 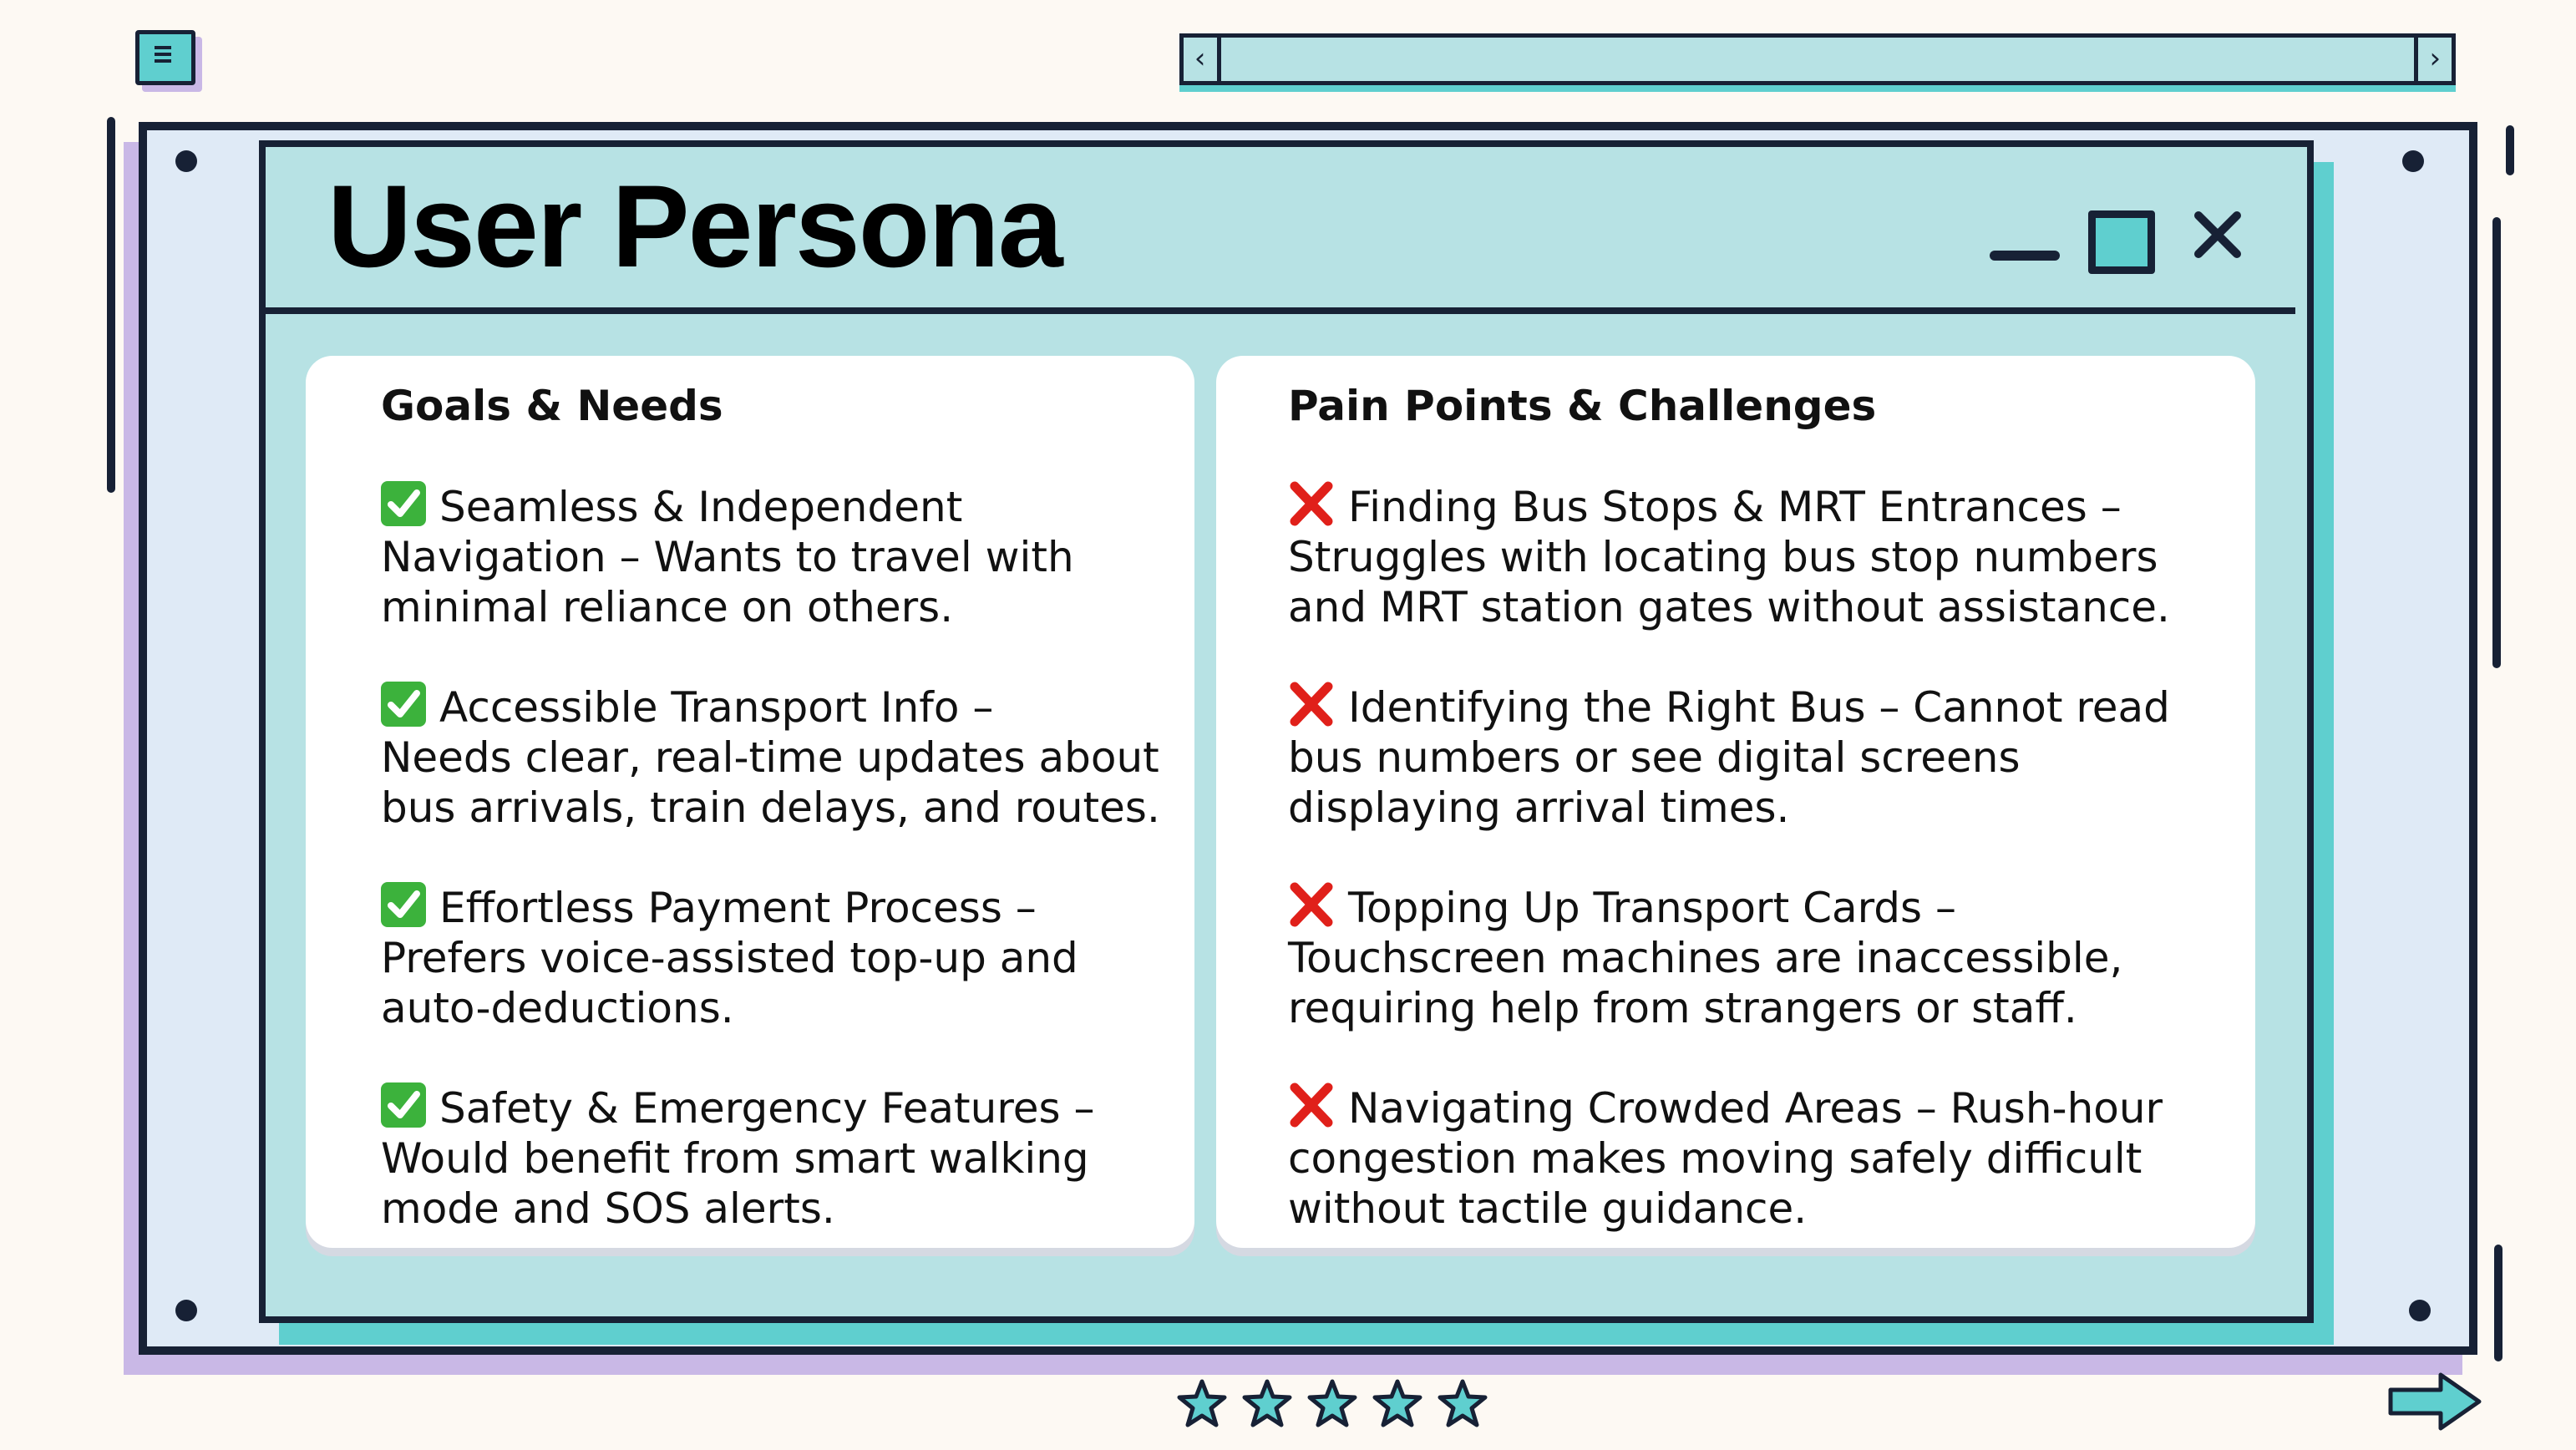 I want to click on maximize-icon, so click(x=2121, y=242).